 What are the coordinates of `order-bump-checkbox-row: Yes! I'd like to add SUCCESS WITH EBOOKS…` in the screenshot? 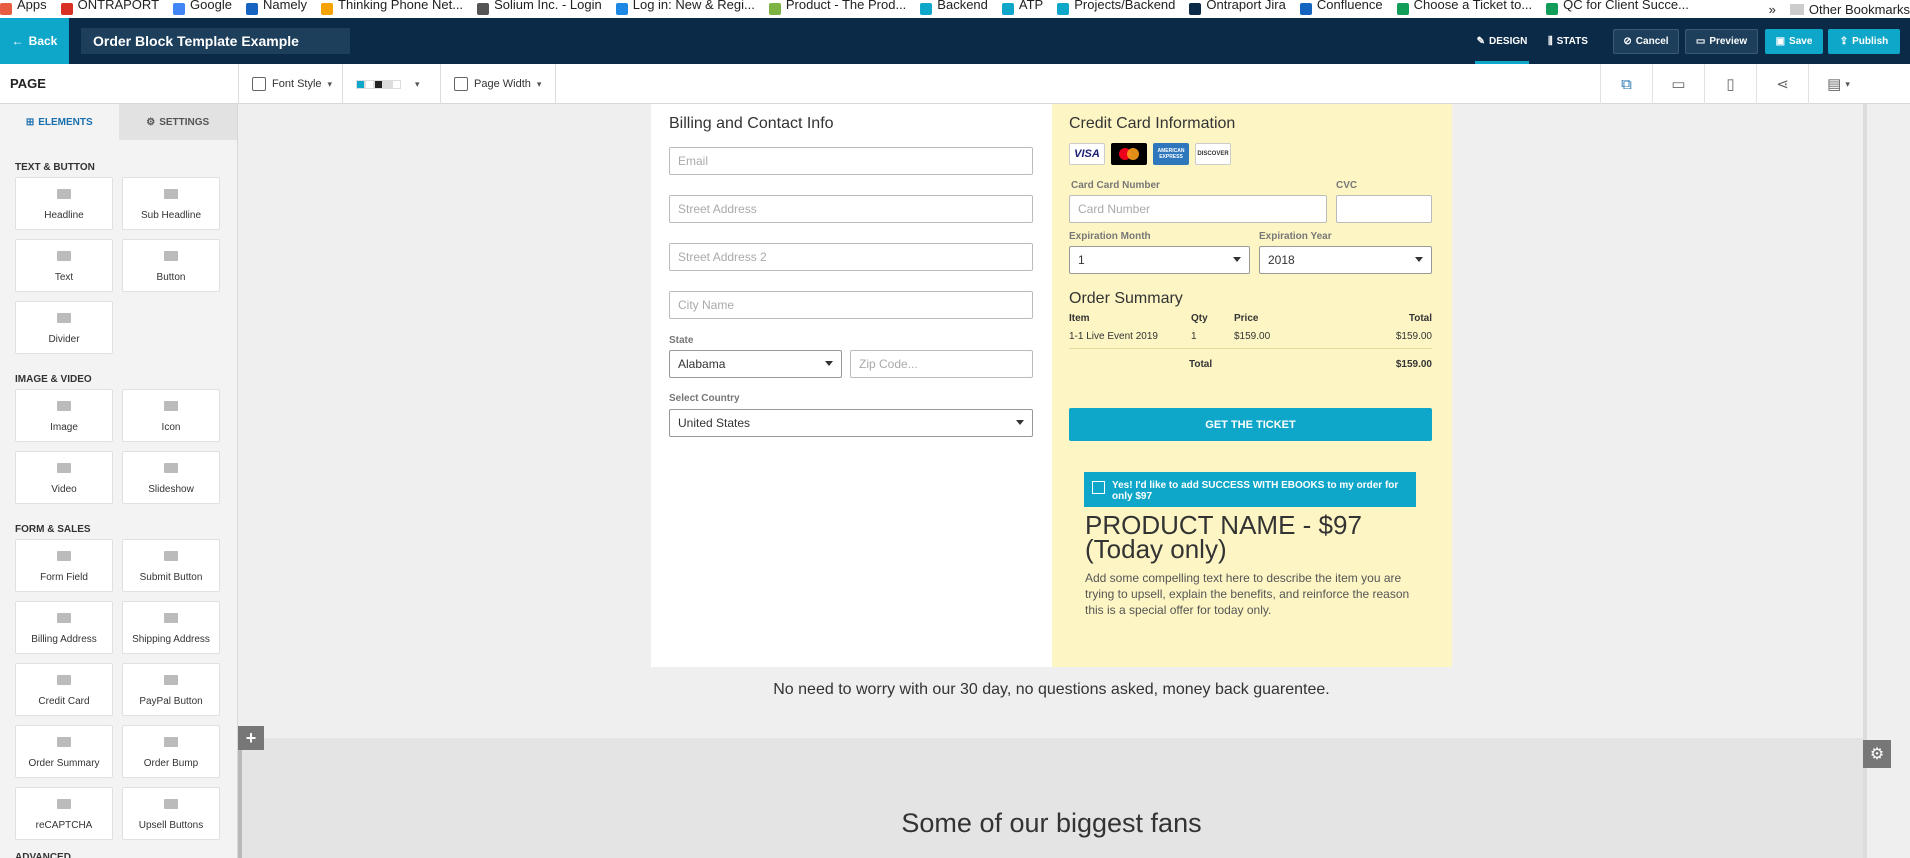 It's located at (1250, 489).